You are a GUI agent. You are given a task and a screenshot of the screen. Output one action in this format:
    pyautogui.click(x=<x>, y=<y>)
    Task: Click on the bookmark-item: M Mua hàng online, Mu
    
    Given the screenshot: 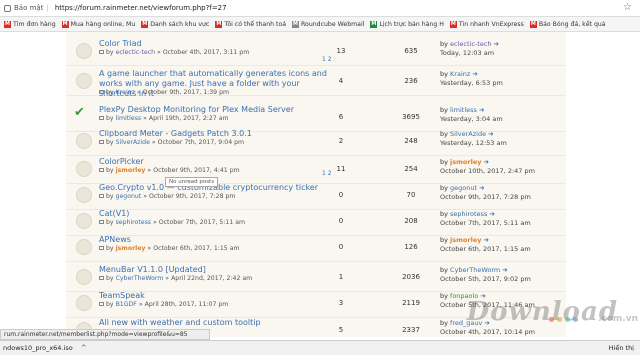 What is the action you would take?
    pyautogui.click(x=98, y=24)
    